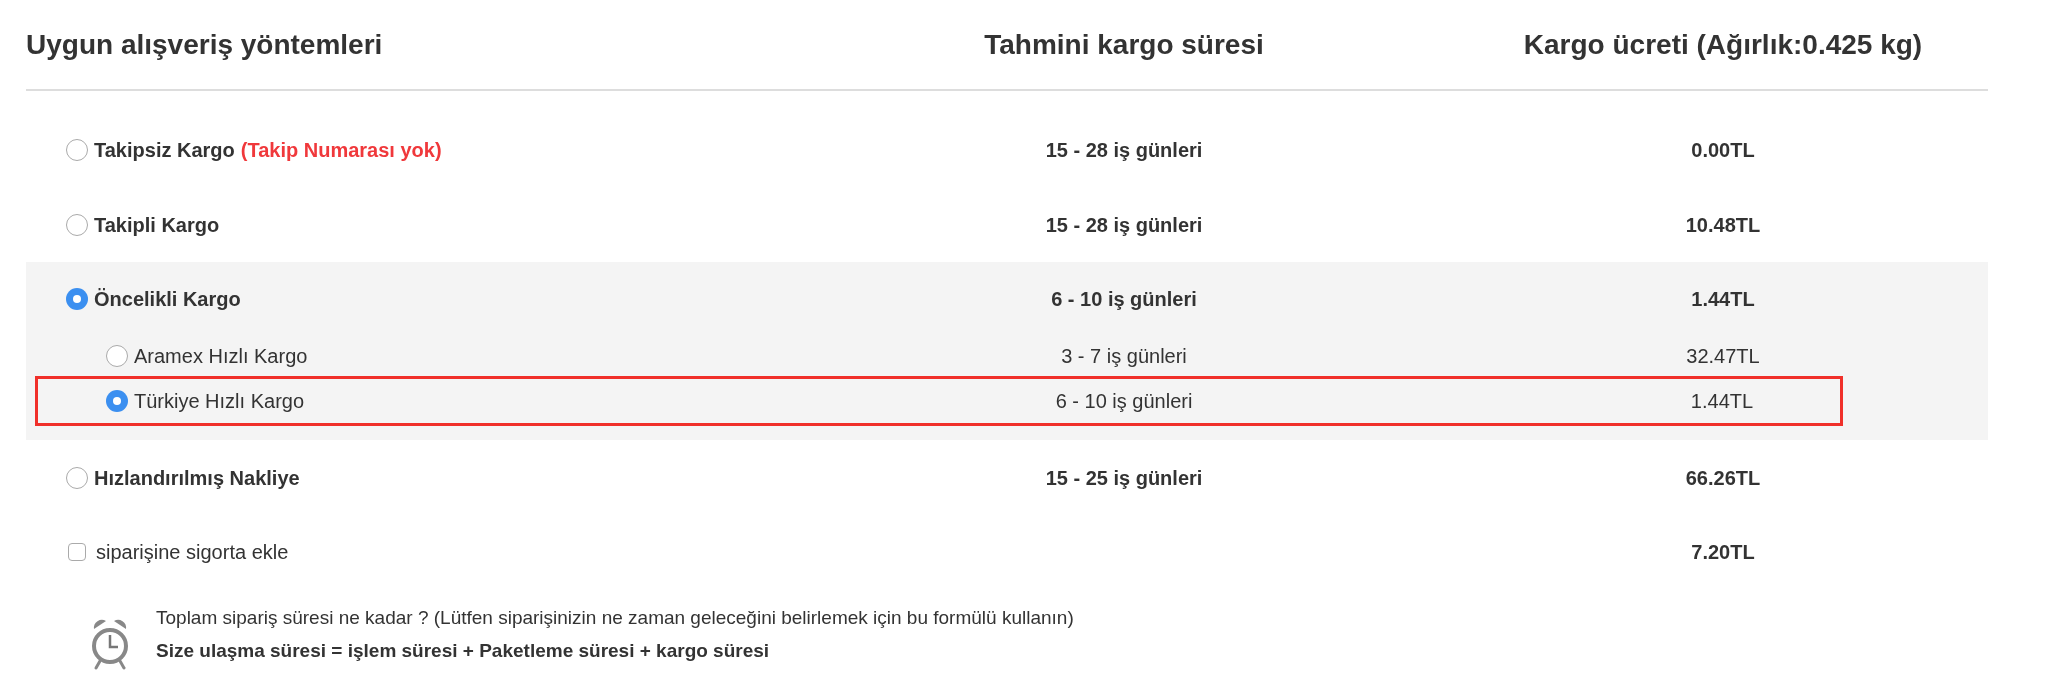 This screenshot has width=2050, height=698. I want to click on shipping-price: 66.26TL, so click(1723, 478).